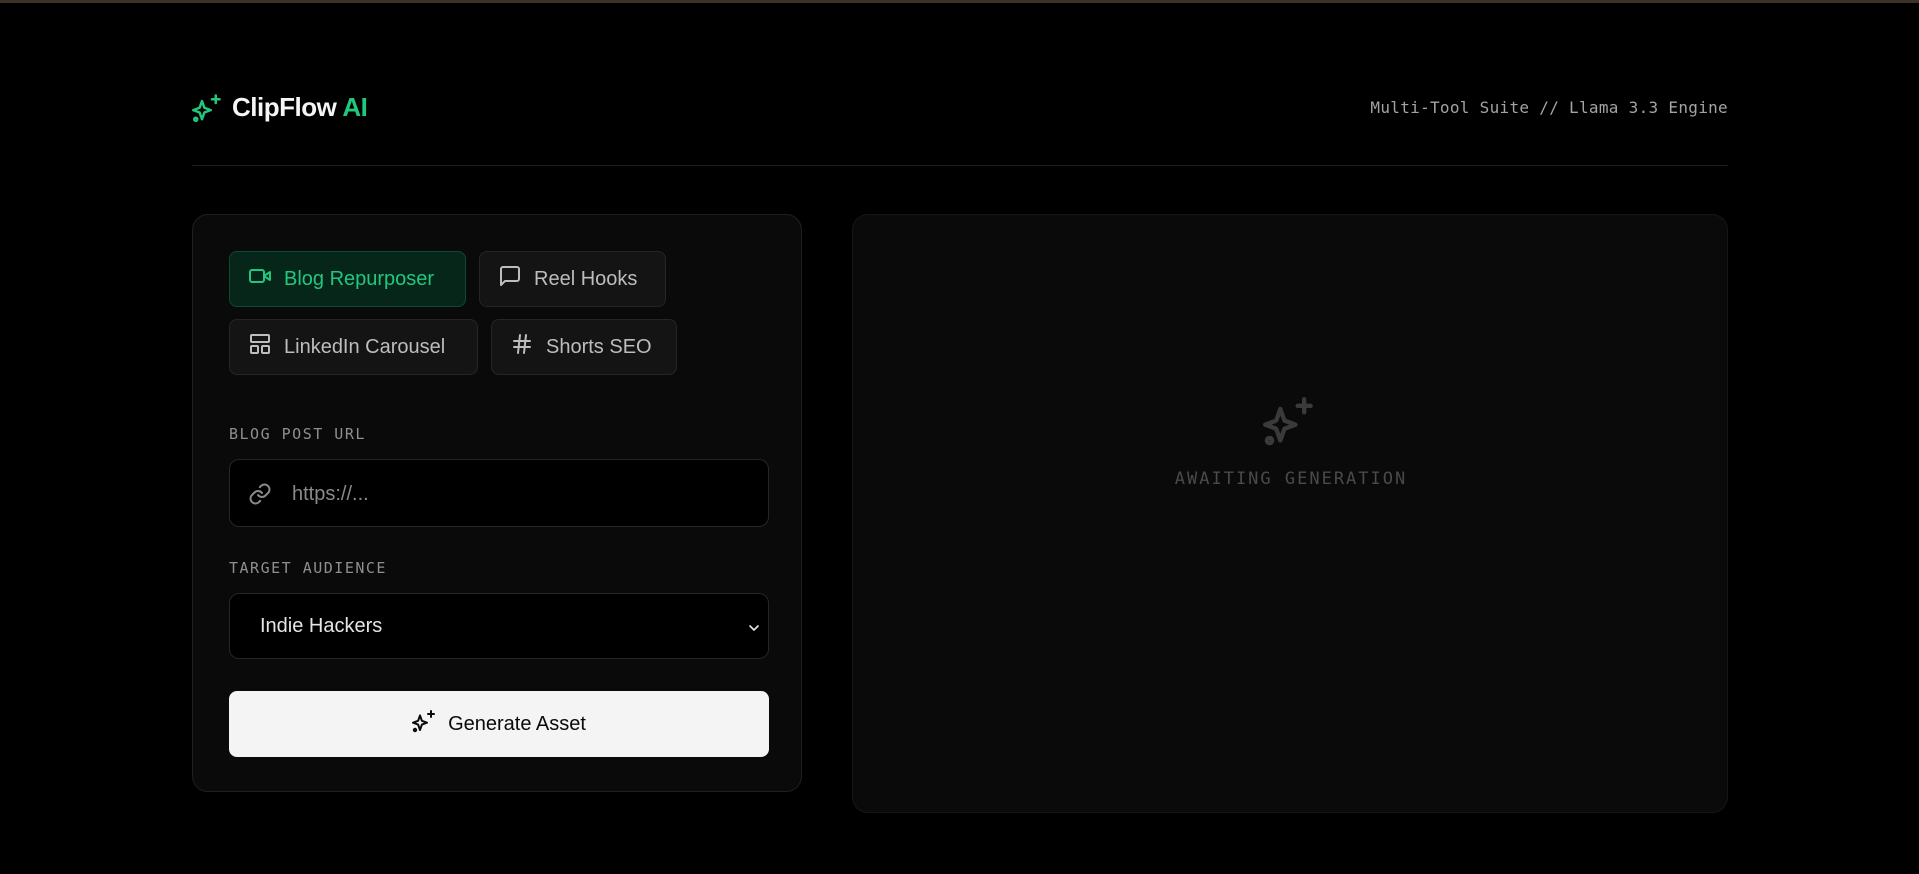 This screenshot has height=874, width=1919. I want to click on awaiting-status: AWAITING GENERATION, so click(1291, 479).